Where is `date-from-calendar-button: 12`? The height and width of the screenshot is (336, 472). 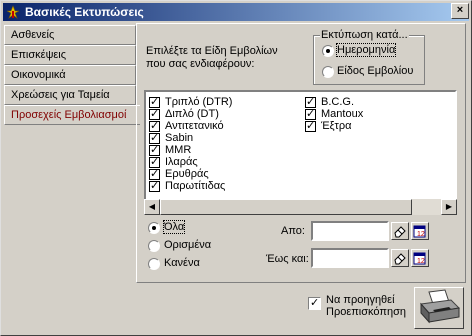
date-from-calendar-button: 12 is located at coordinates (420, 231).